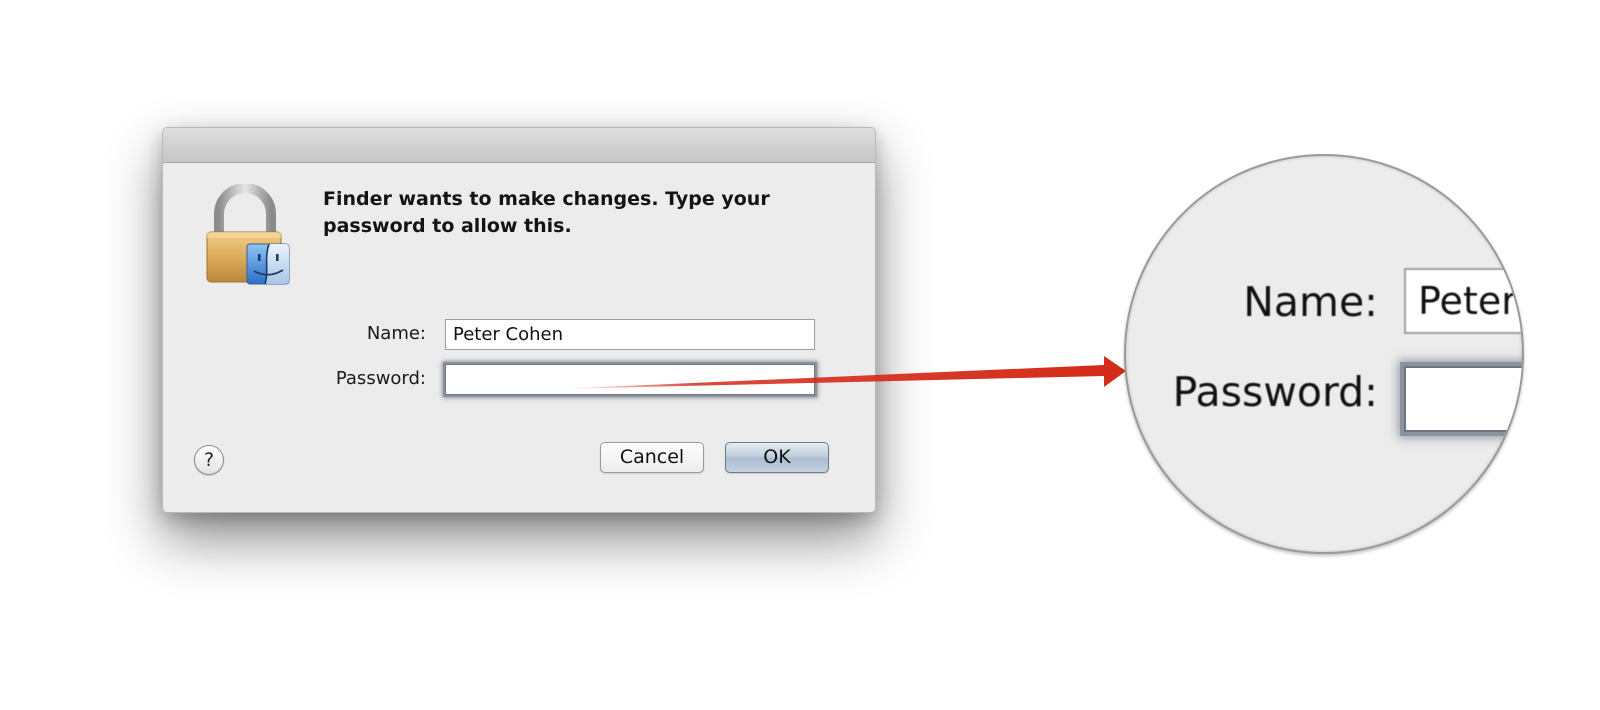 The width and height of the screenshot is (1600, 710). What do you see at coordinates (777, 457) in the screenshot?
I see `ok-button: OK` at bounding box center [777, 457].